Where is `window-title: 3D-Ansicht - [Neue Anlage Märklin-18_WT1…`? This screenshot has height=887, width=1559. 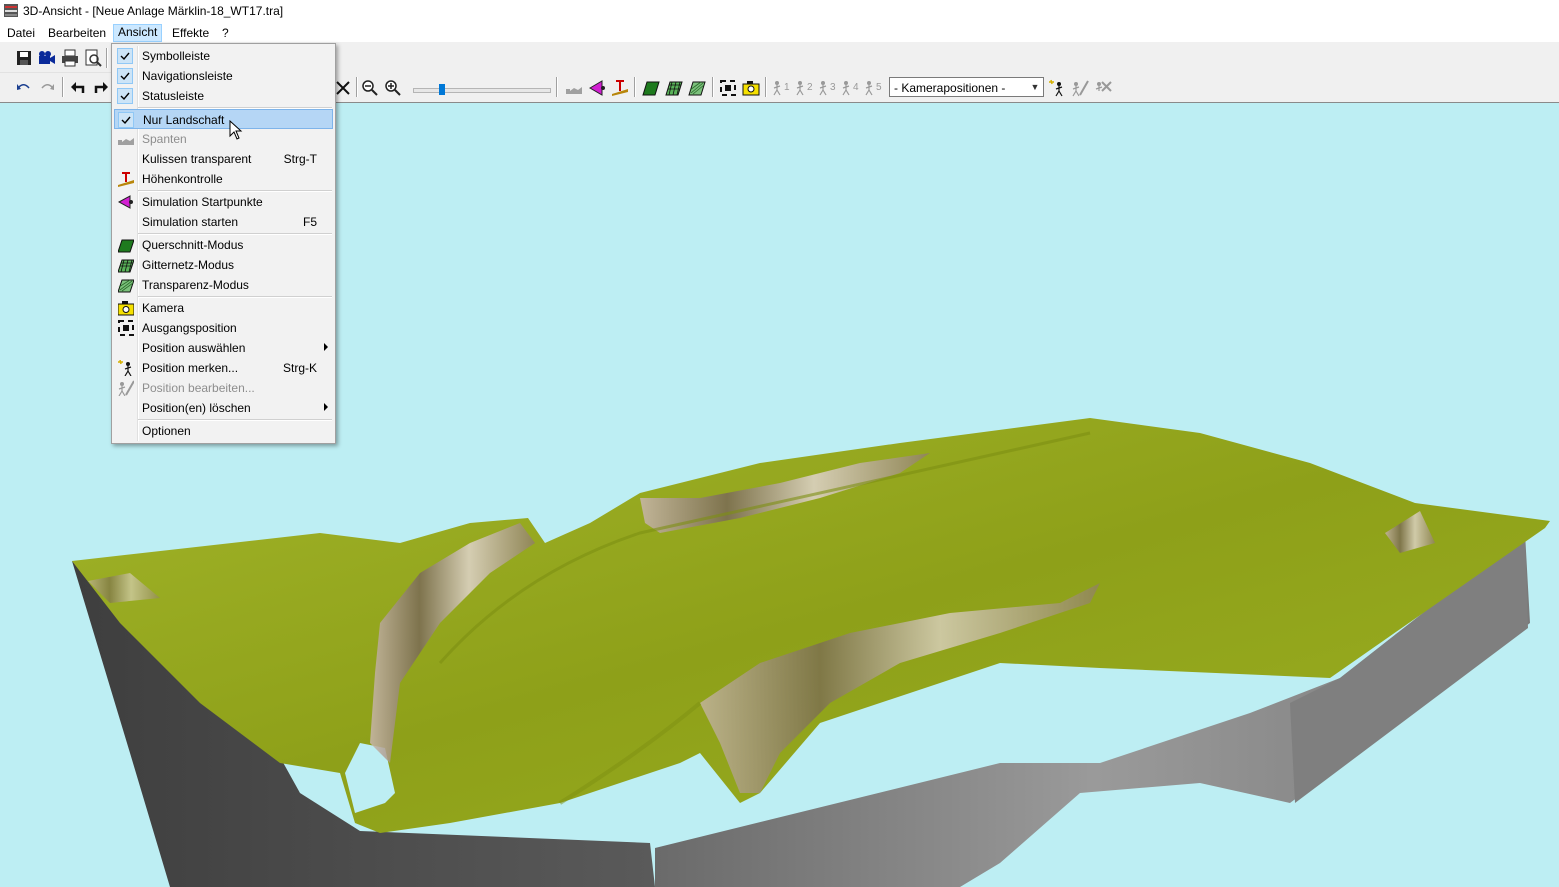
window-title: 3D-Ansicht - [Neue Anlage Märklin-18_WT1… is located at coordinates (153, 11).